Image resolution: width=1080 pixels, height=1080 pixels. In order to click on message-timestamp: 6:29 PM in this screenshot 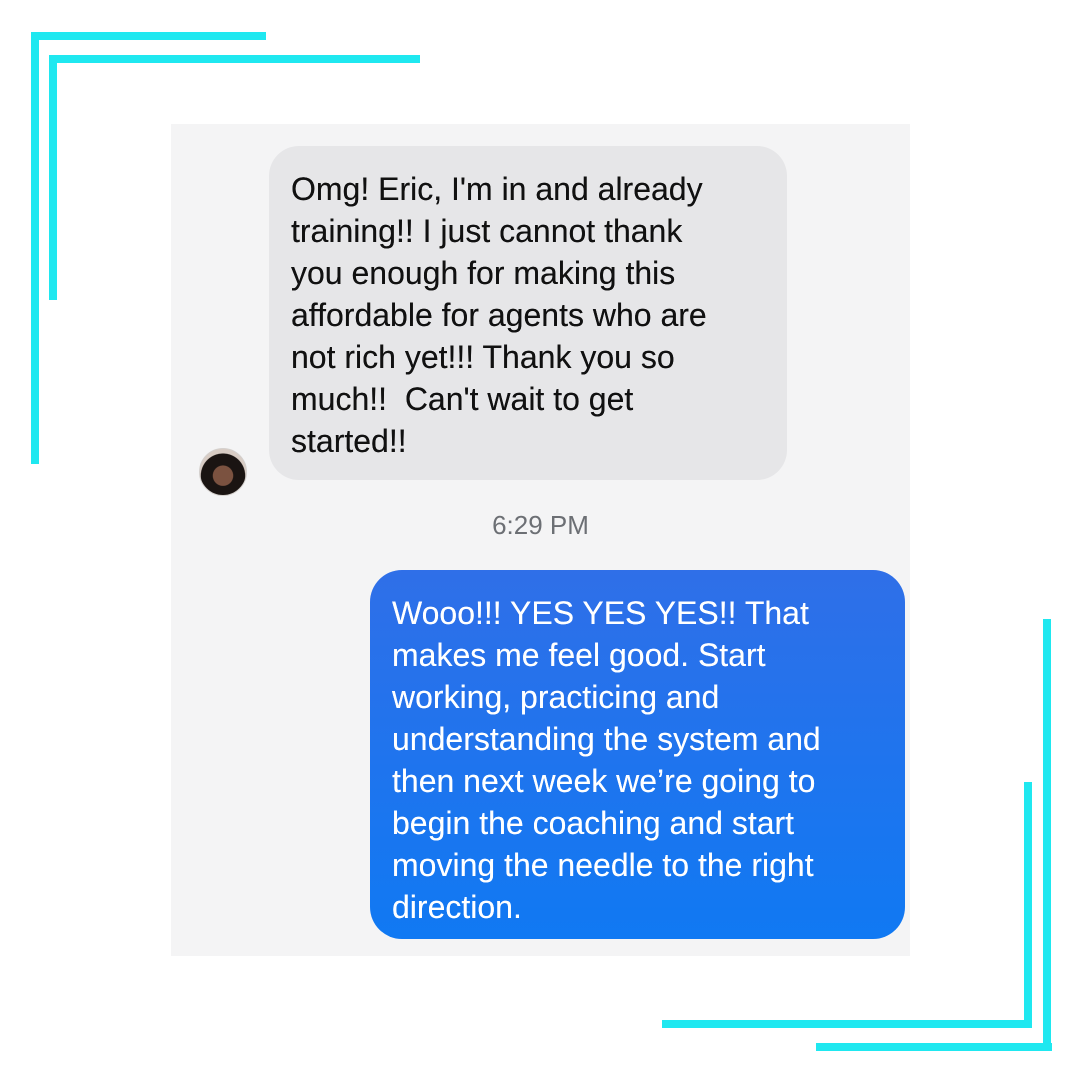, I will do `click(540, 525)`.